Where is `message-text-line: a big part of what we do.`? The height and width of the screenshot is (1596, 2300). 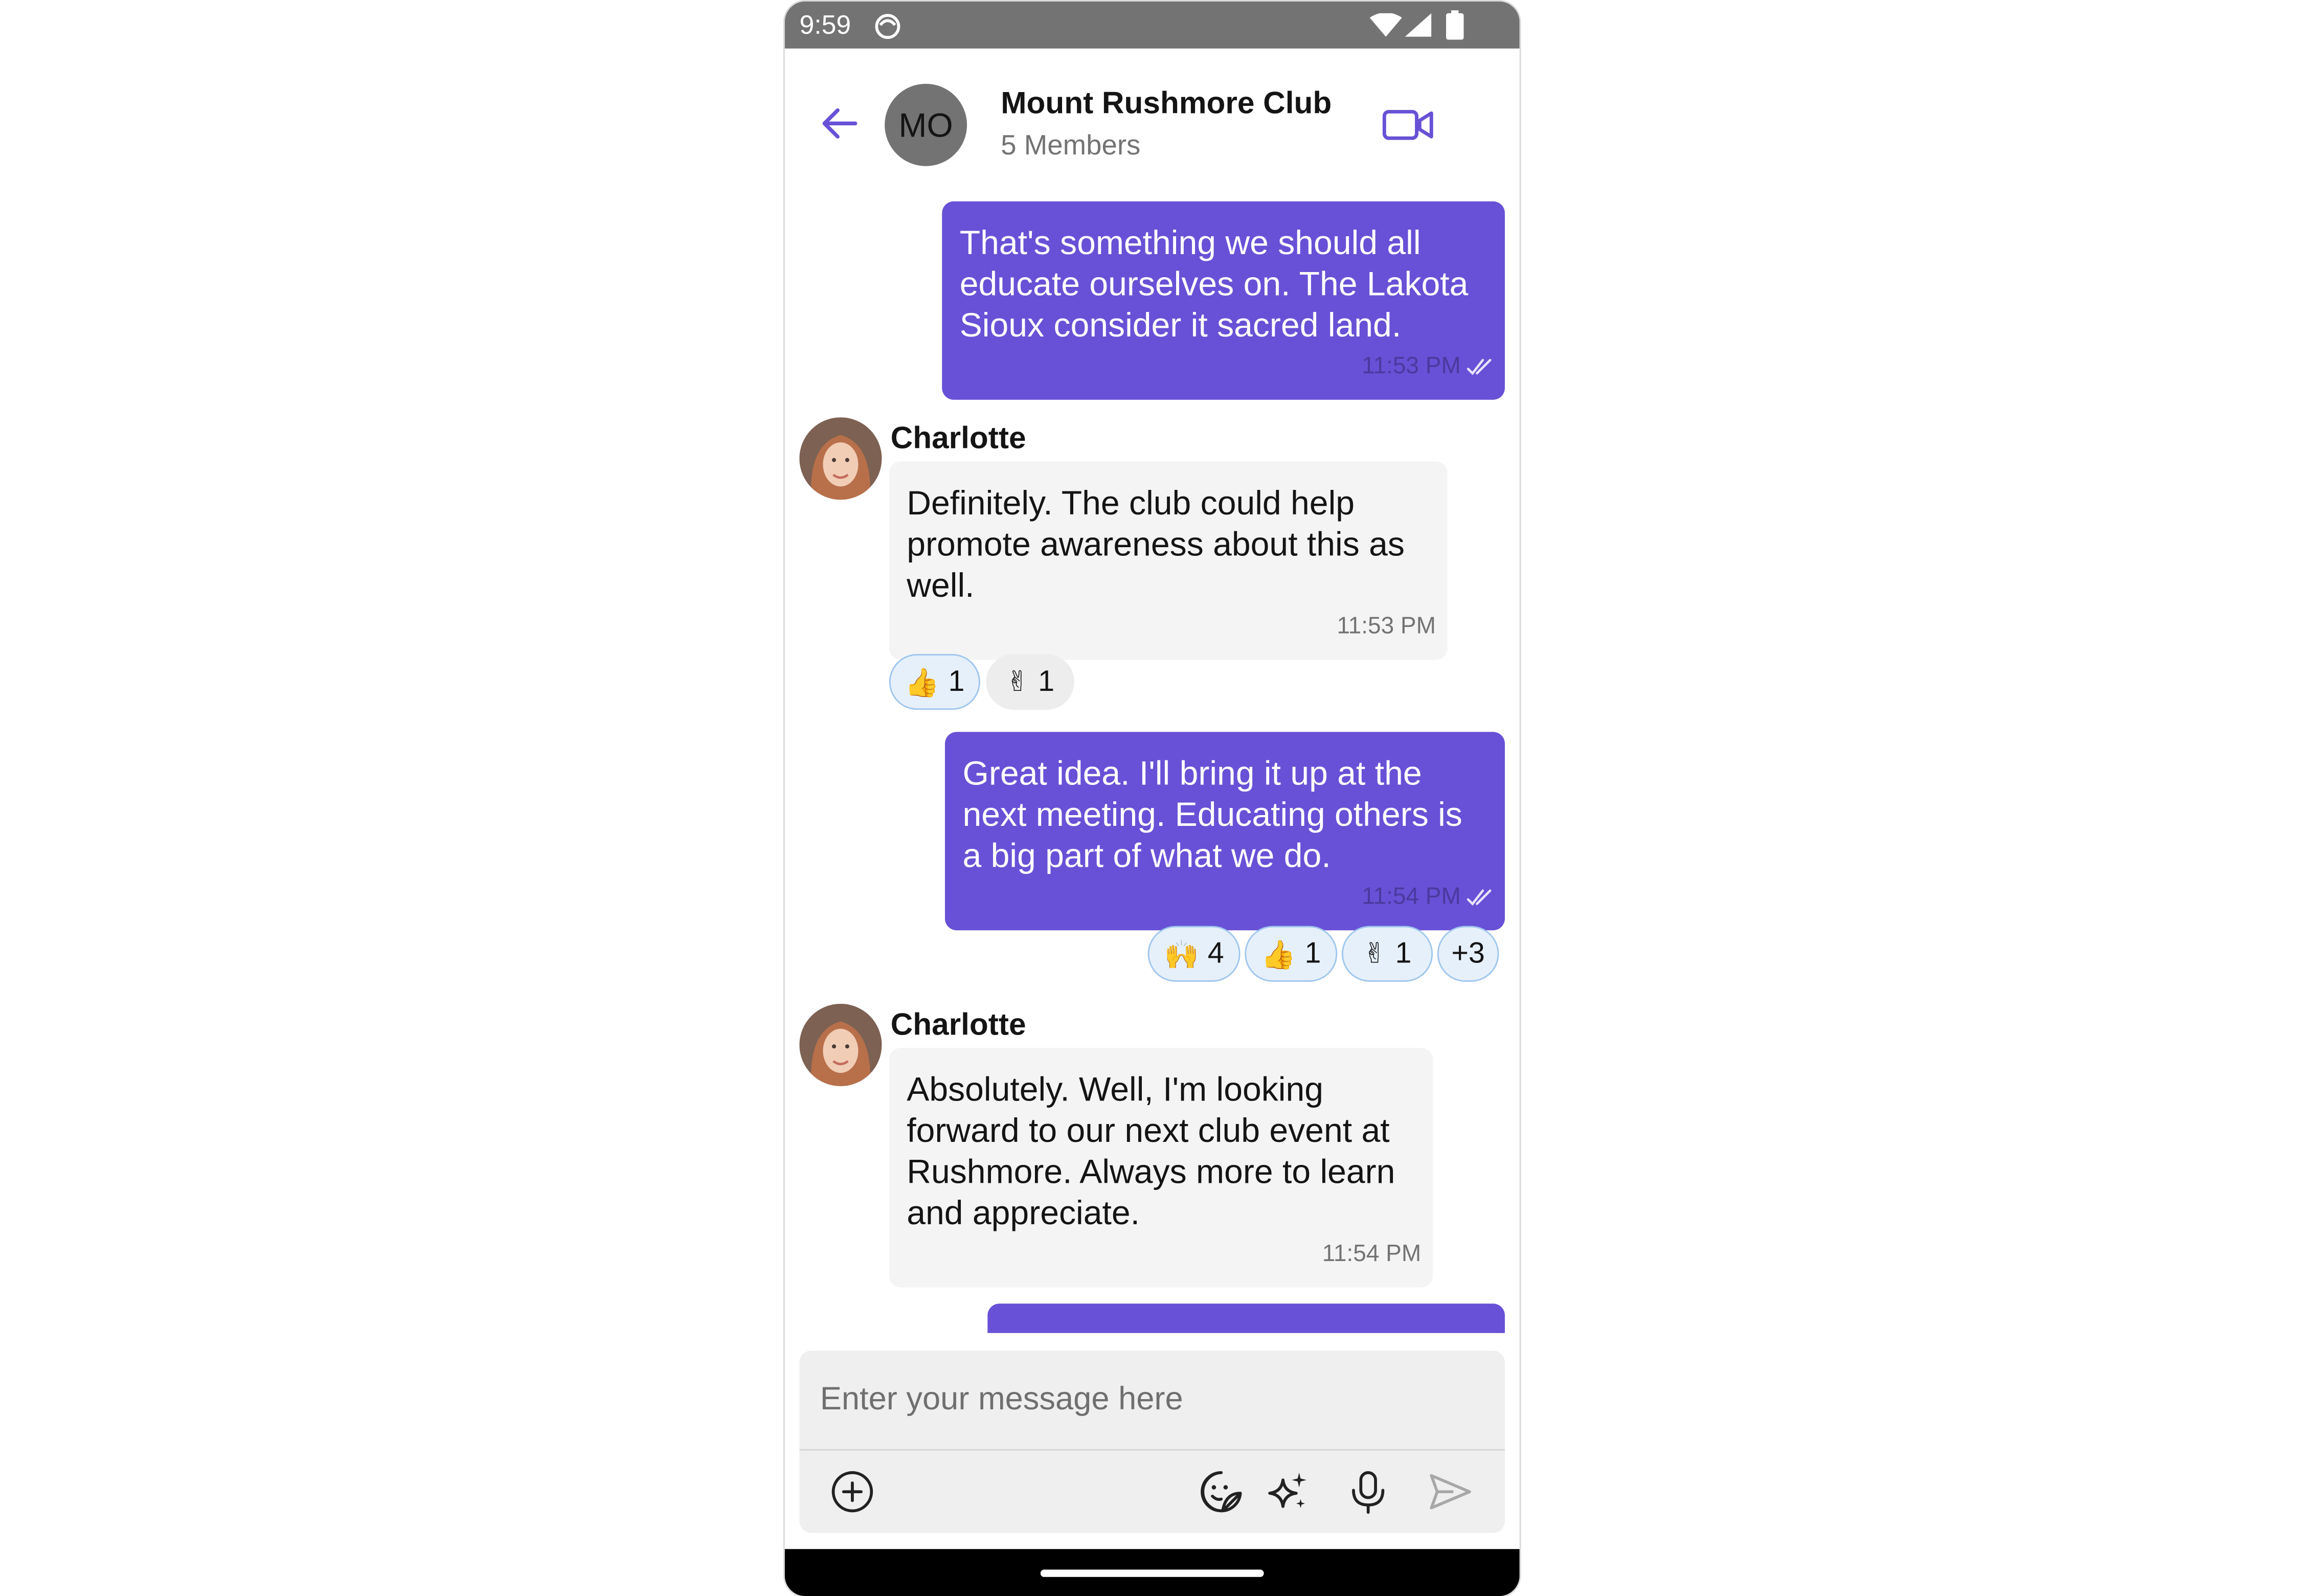 message-text-line: a big part of what we do. is located at coordinates (1146, 856).